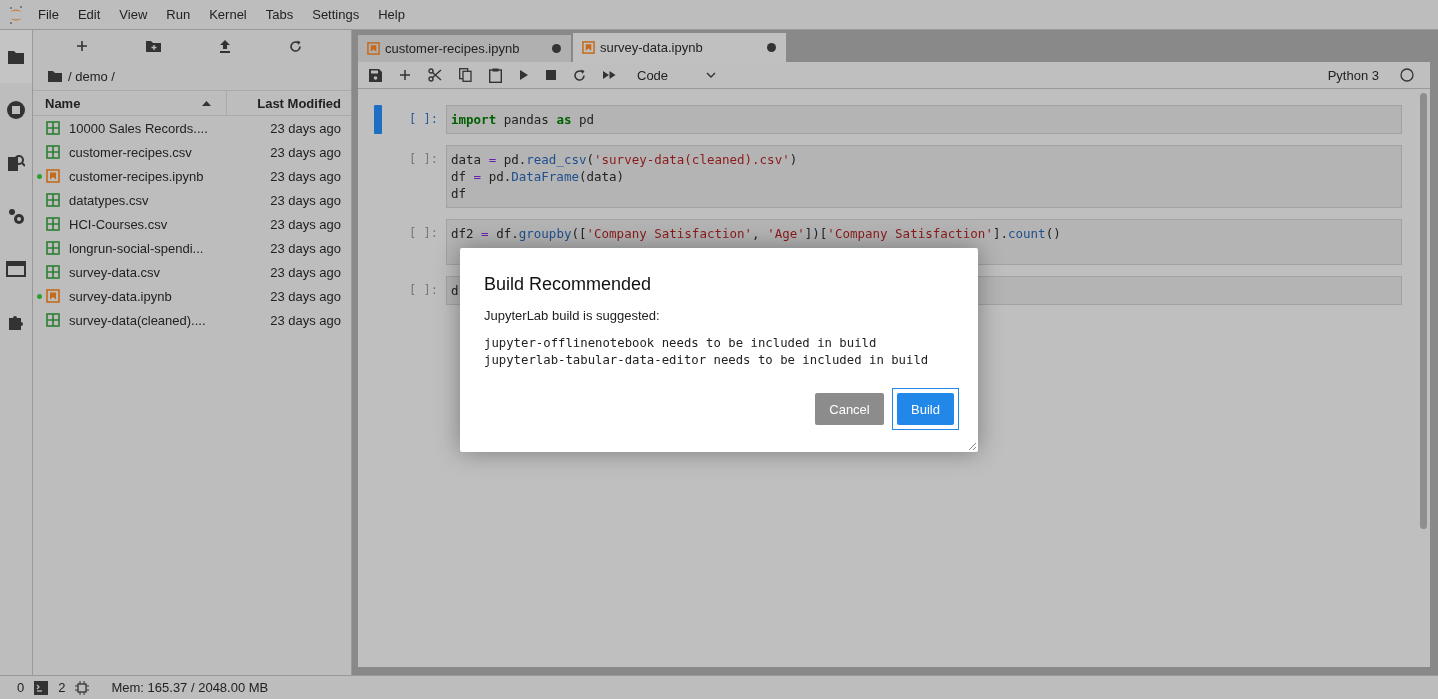 Image resolution: width=1438 pixels, height=699 pixels. Describe the element at coordinates (178, 14) in the screenshot. I see `menu-item: Run` at that location.